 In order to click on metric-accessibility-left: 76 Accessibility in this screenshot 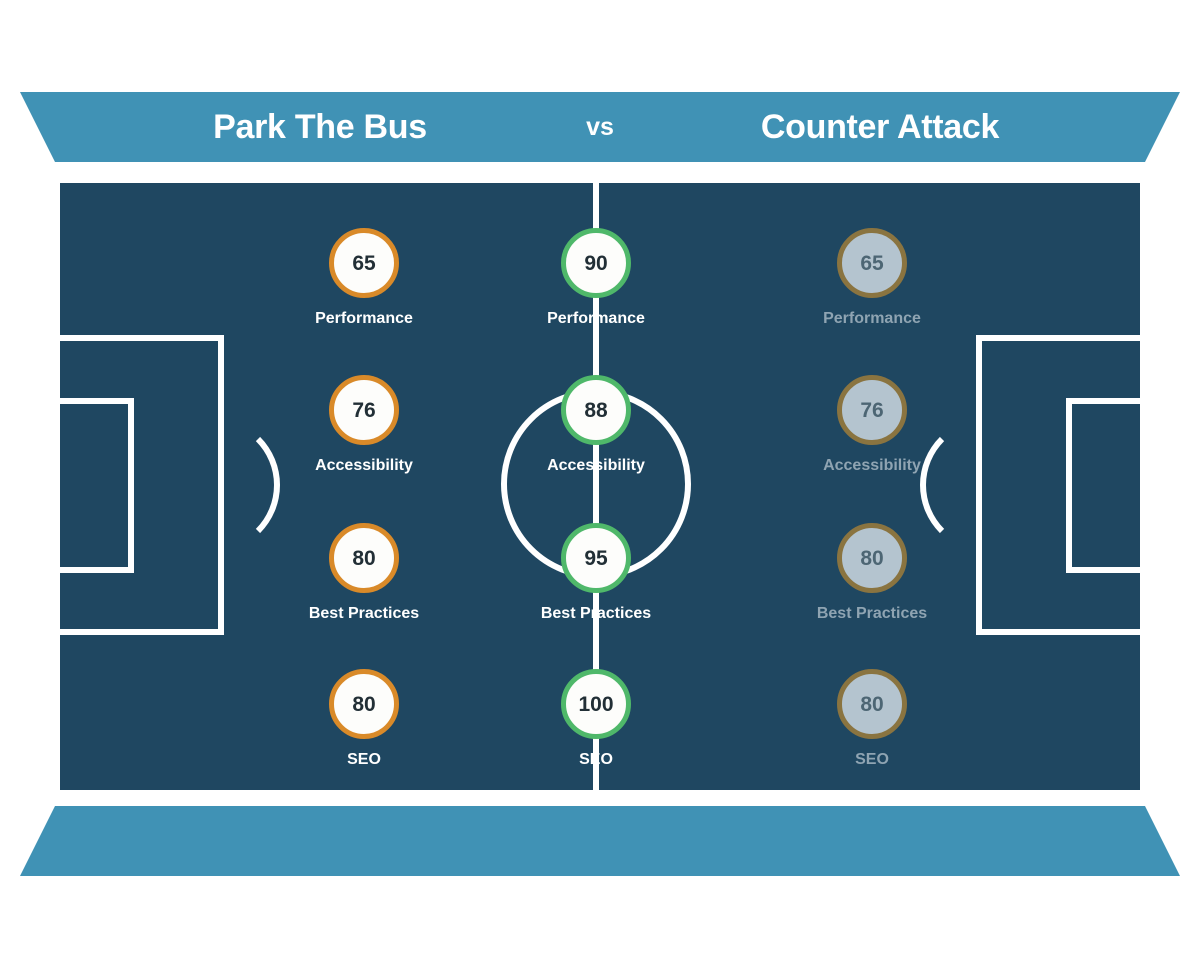, I will do `click(364, 425)`.